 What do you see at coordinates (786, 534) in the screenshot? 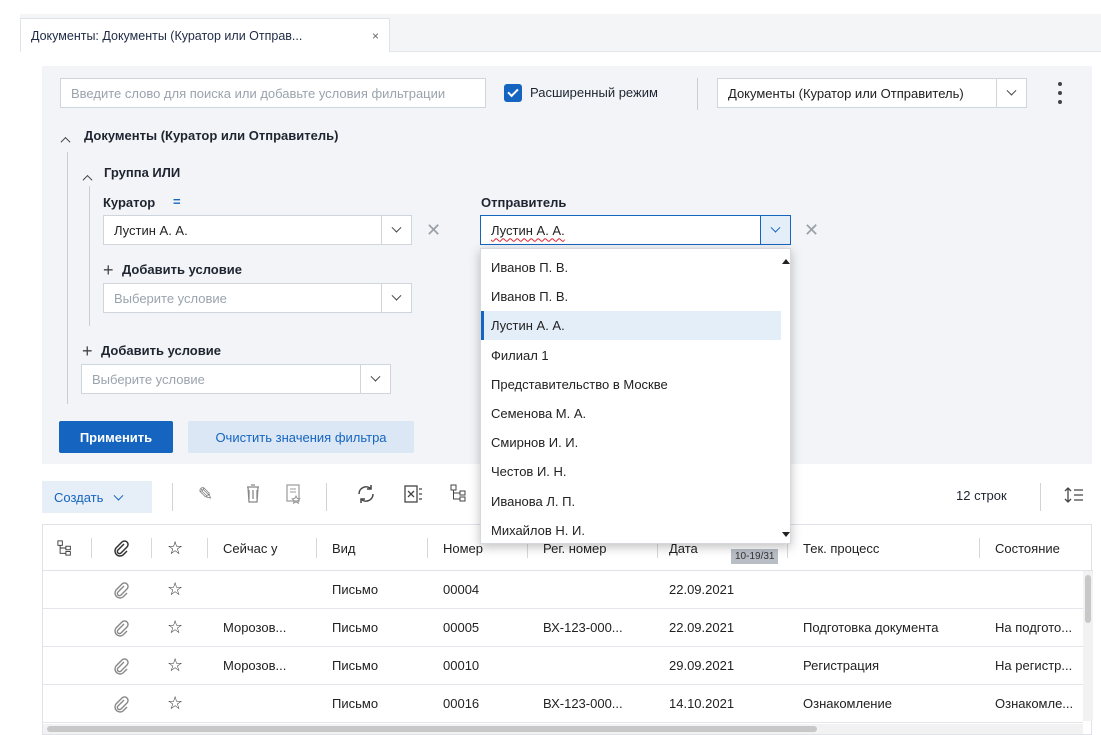
I see `scroll-down-icon` at bounding box center [786, 534].